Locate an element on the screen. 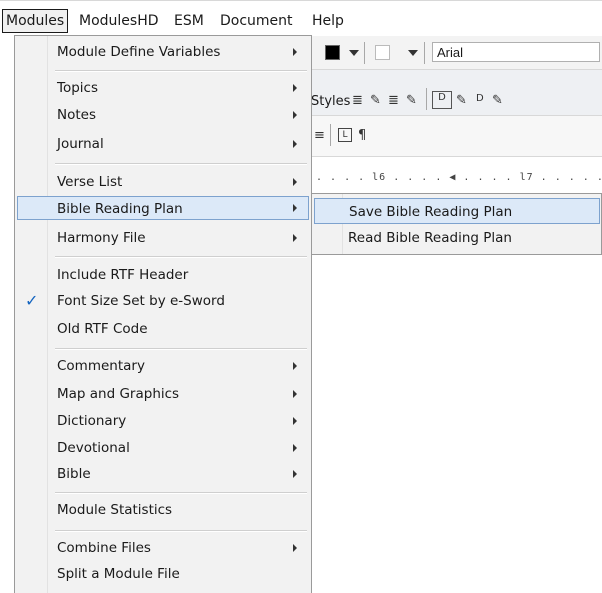  menu-item-commentary: Commentary is located at coordinates (163, 366).